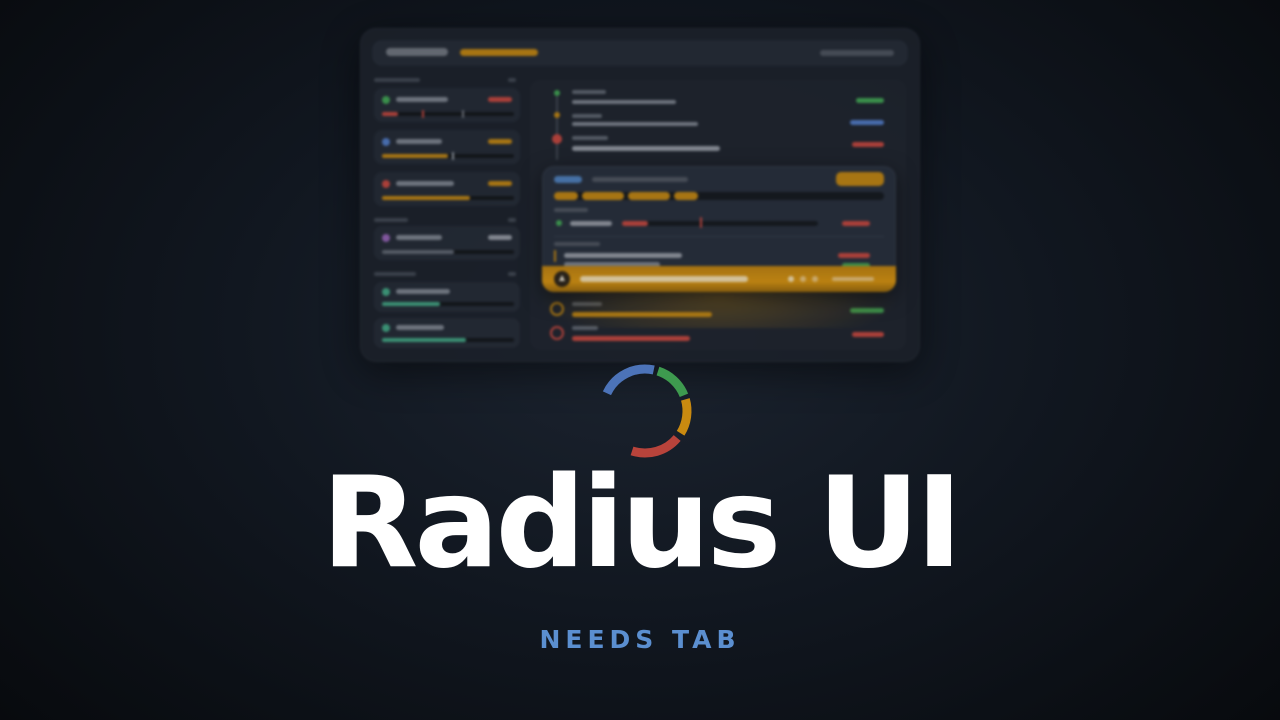 The image size is (1280, 720). What do you see at coordinates (672, 382) in the screenshot?
I see `spinner-segment-green` at bounding box center [672, 382].